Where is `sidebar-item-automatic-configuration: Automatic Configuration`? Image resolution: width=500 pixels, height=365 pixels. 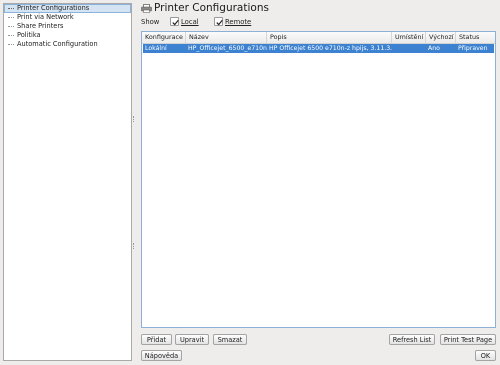 sidebar-item-automatic-configuration: Automatic Configuration is located at coordinates (67, 44).